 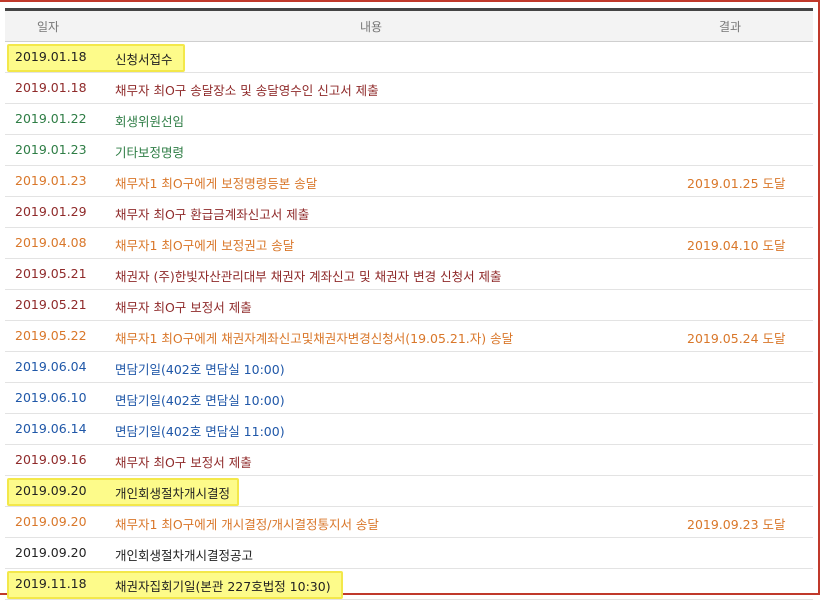 I want to click on row-content: 신청서접수, so click(x=144, y=59).